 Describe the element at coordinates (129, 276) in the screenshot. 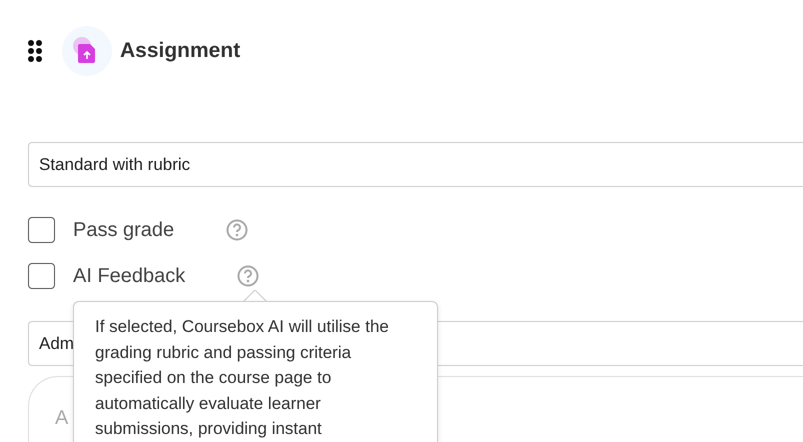

I see `checkbox-label: AI Feedback` at that location.